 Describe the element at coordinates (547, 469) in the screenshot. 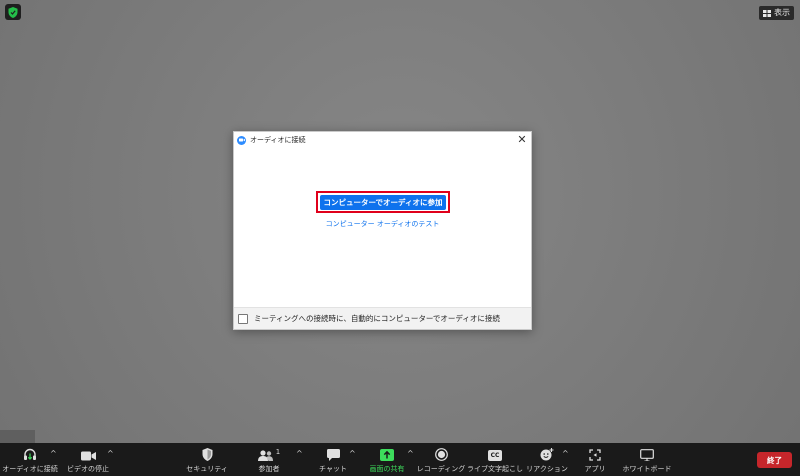

I see `reactions-label: リアクション` at that location.